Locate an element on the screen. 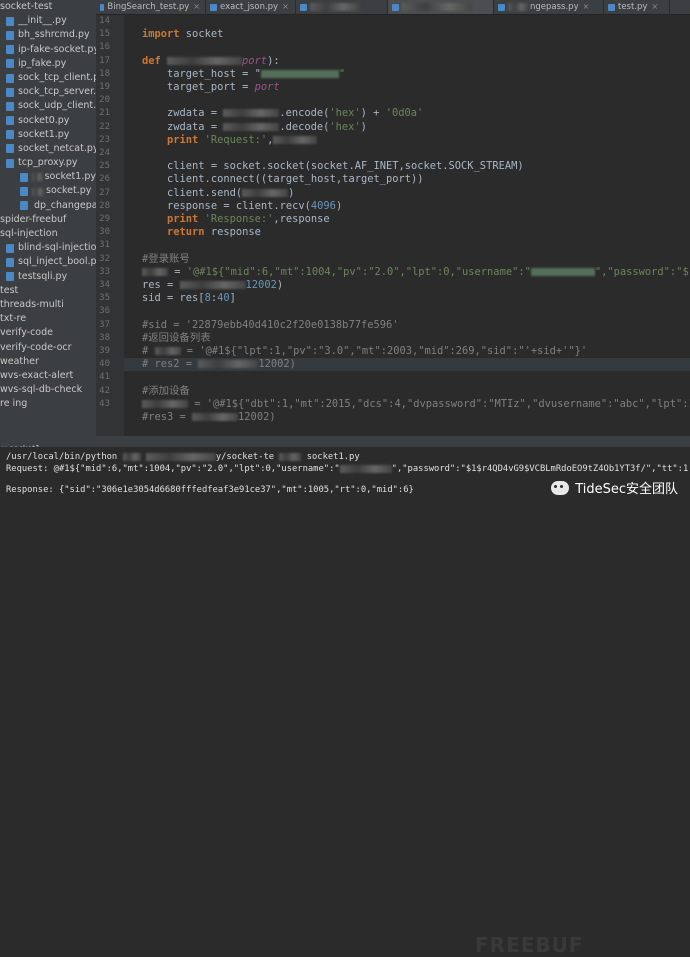  sidebar-item-label: ip_fake.py is located at coordinates (42, 63).